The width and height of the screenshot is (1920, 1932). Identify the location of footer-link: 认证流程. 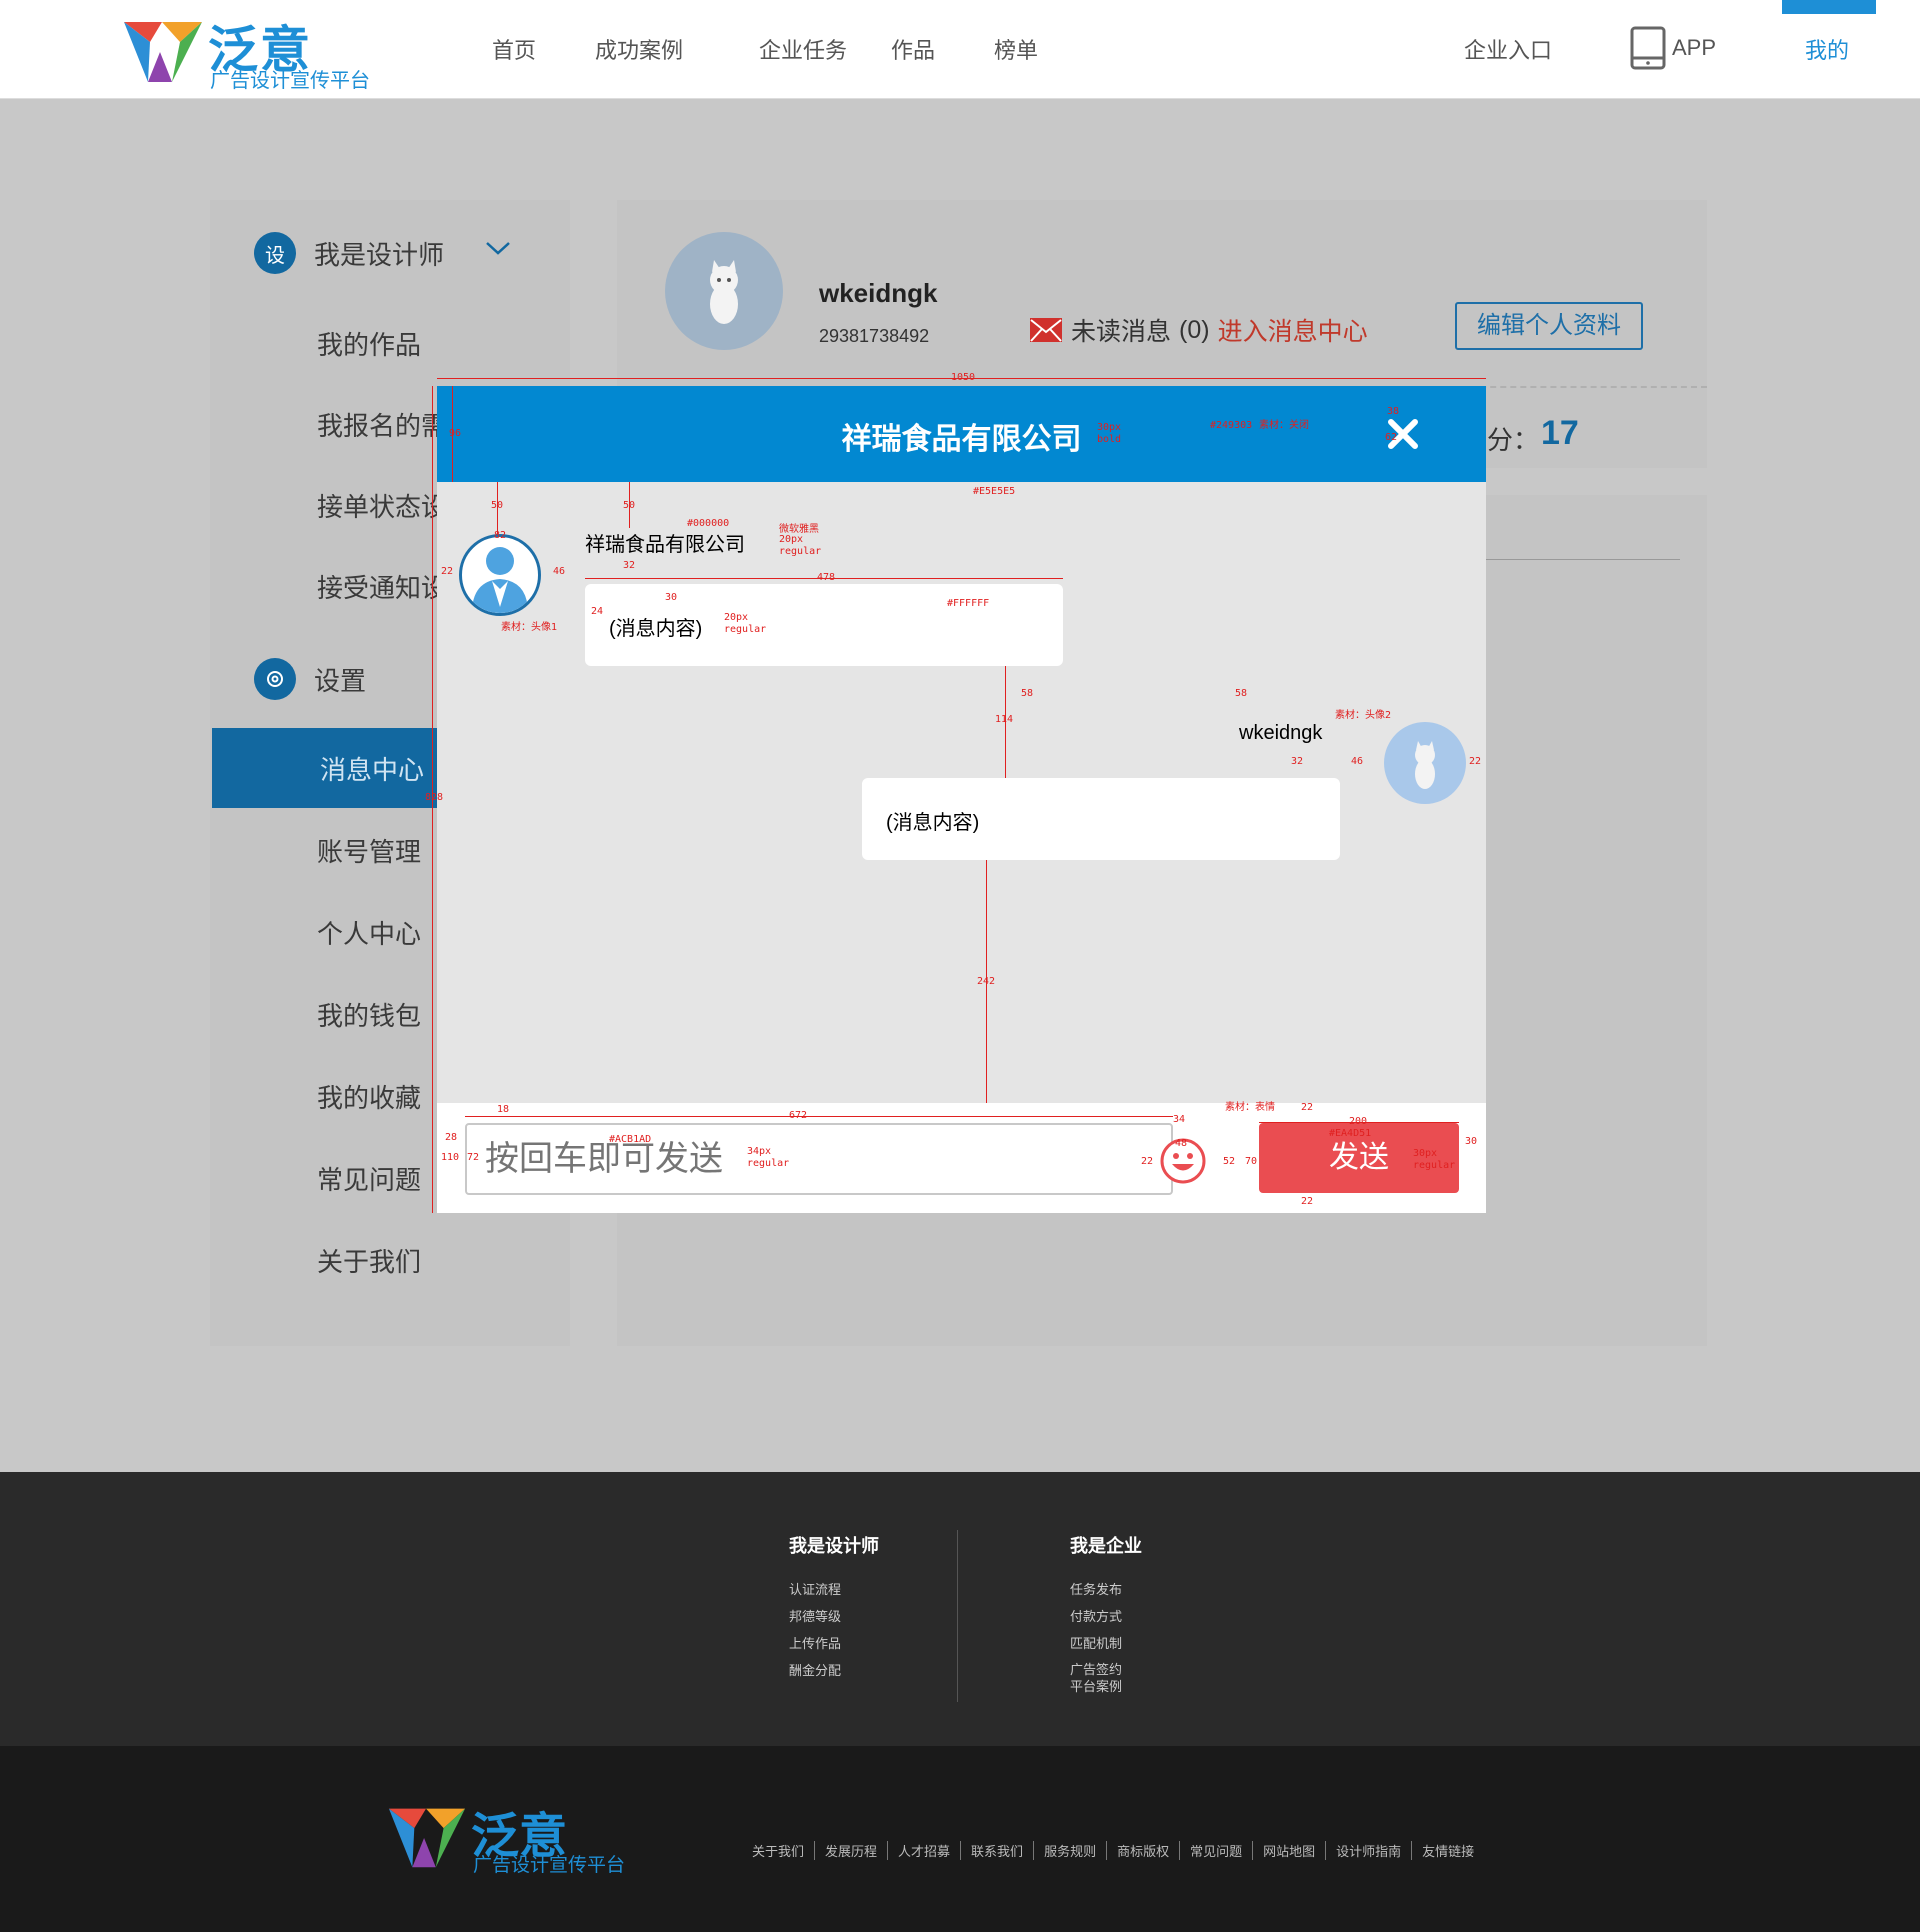
(834, 1589).